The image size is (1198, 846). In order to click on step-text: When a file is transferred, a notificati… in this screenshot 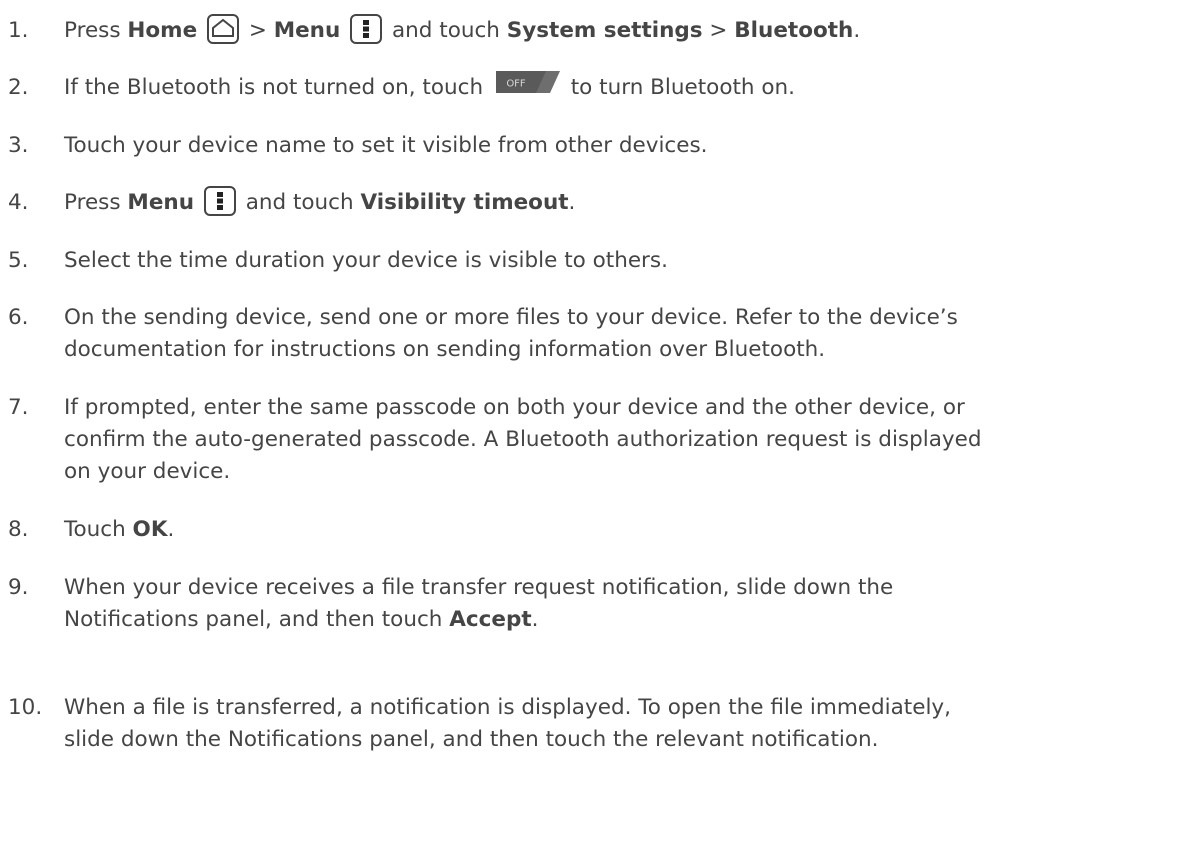, I will do `click(628, 724)`.